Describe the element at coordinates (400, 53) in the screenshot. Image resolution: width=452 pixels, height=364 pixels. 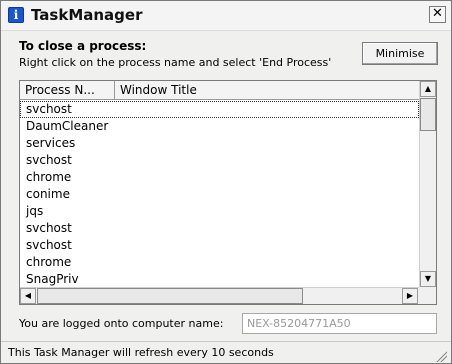
I see `minimise-button: Minimise` at that location.